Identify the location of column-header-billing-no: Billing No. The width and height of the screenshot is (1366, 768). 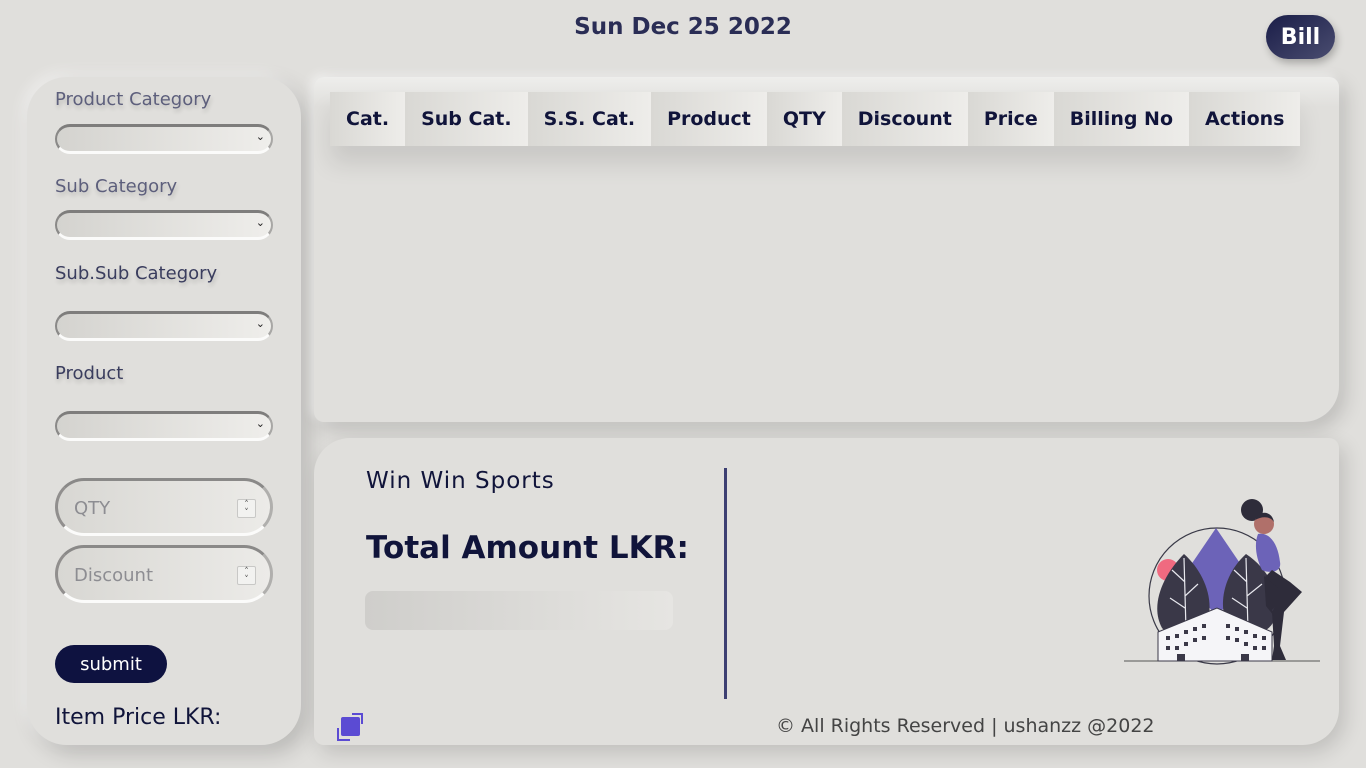
(1121, 119).